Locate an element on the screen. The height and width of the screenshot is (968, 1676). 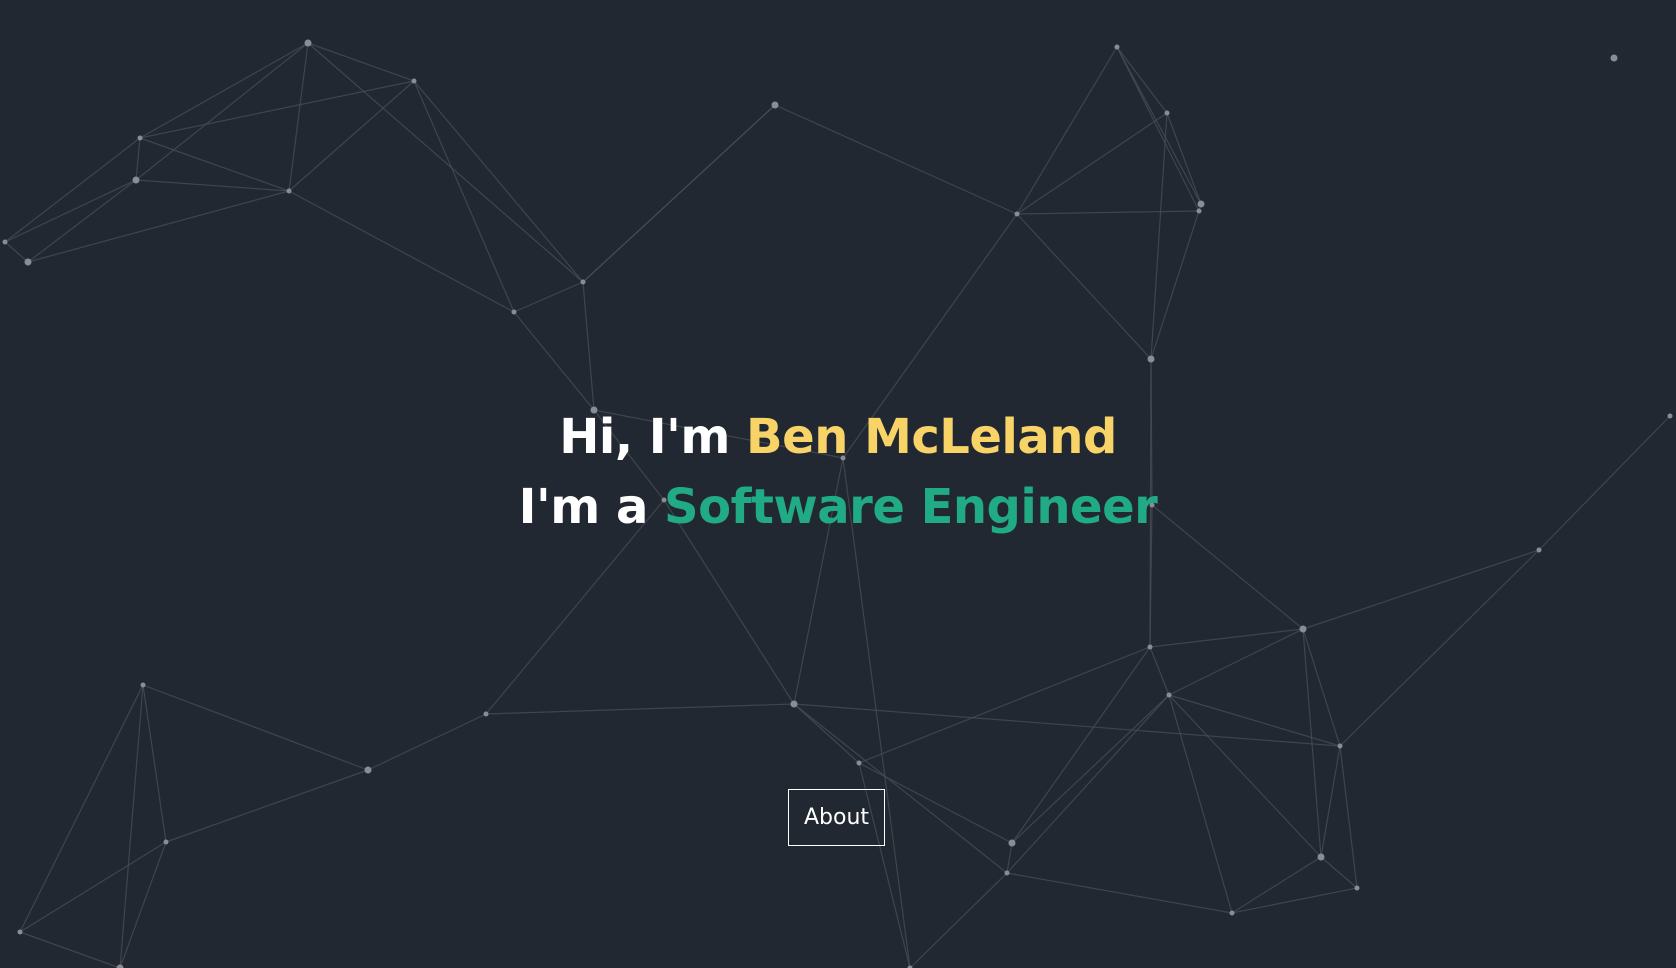
name-highlight: Ben McLeland is located at coordinates (931, 437).